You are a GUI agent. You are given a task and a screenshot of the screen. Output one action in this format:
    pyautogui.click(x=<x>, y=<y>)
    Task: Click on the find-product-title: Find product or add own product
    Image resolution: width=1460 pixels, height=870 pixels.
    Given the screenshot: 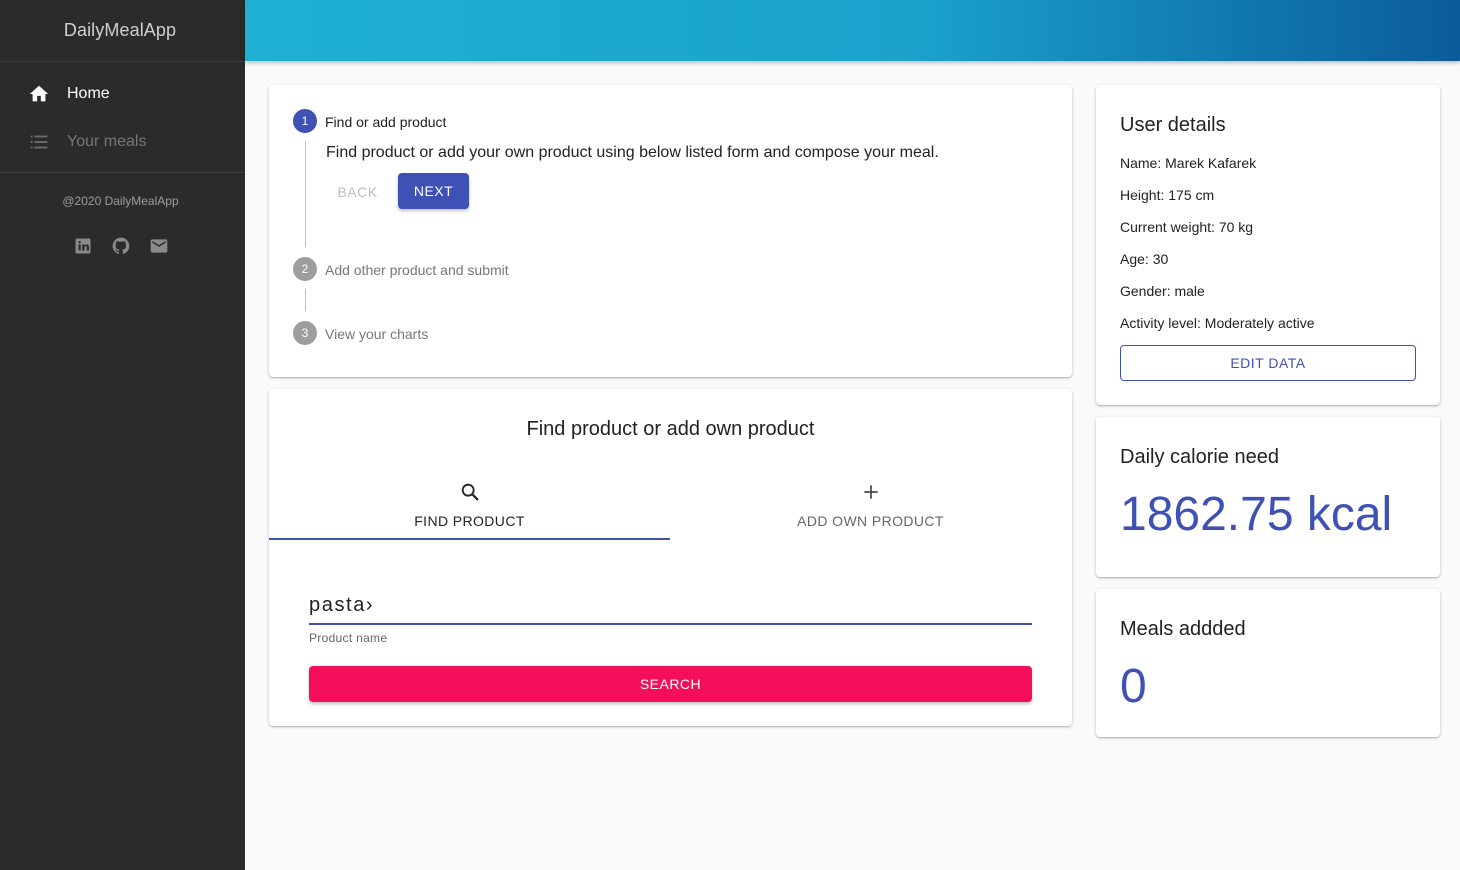 What is the action you would take?
    pyautogui.click(x=670, y=429)
    